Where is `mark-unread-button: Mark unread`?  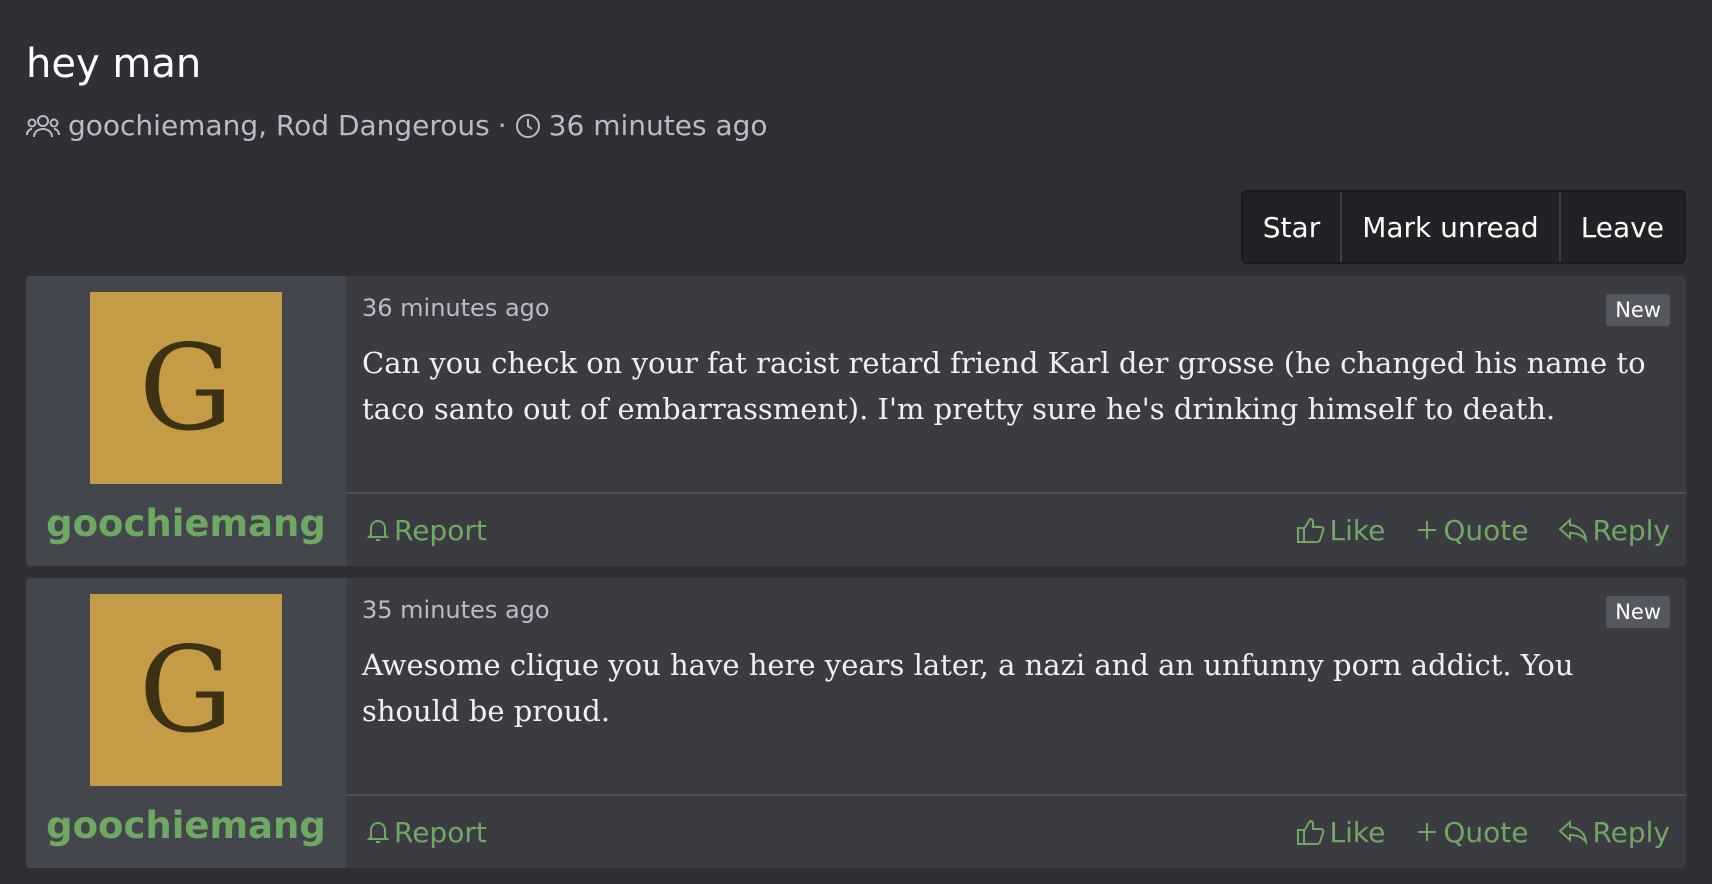
mark-unread-button: Mark unread is located at coordinates (1451, 227).